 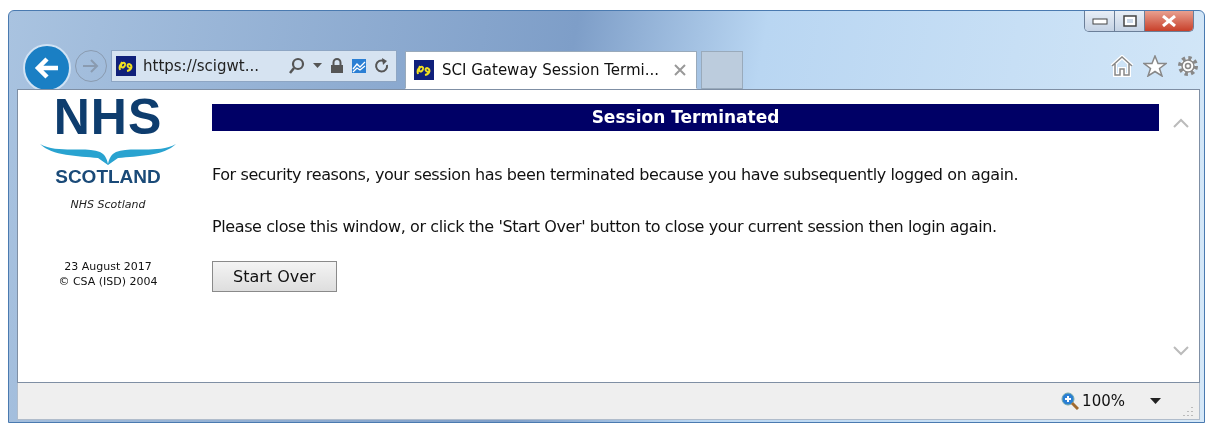 I want to click on start-over-button: Start Over, so click(x=274, y=276).